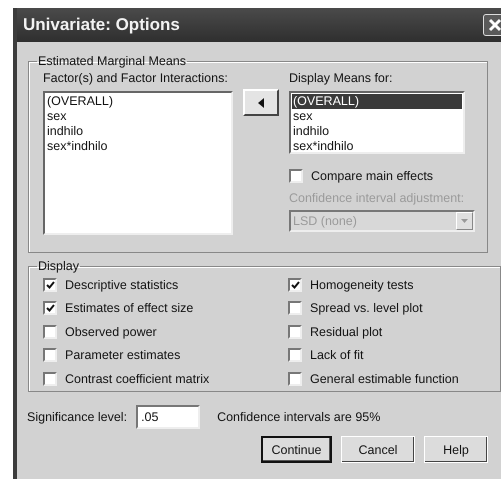 Image resolution: width=501 pixels, height=479 pixels. Describe the element at coordinates (121, 284) in the screenshot. I see `checkbox-label: Descriptive statistics` at that location.